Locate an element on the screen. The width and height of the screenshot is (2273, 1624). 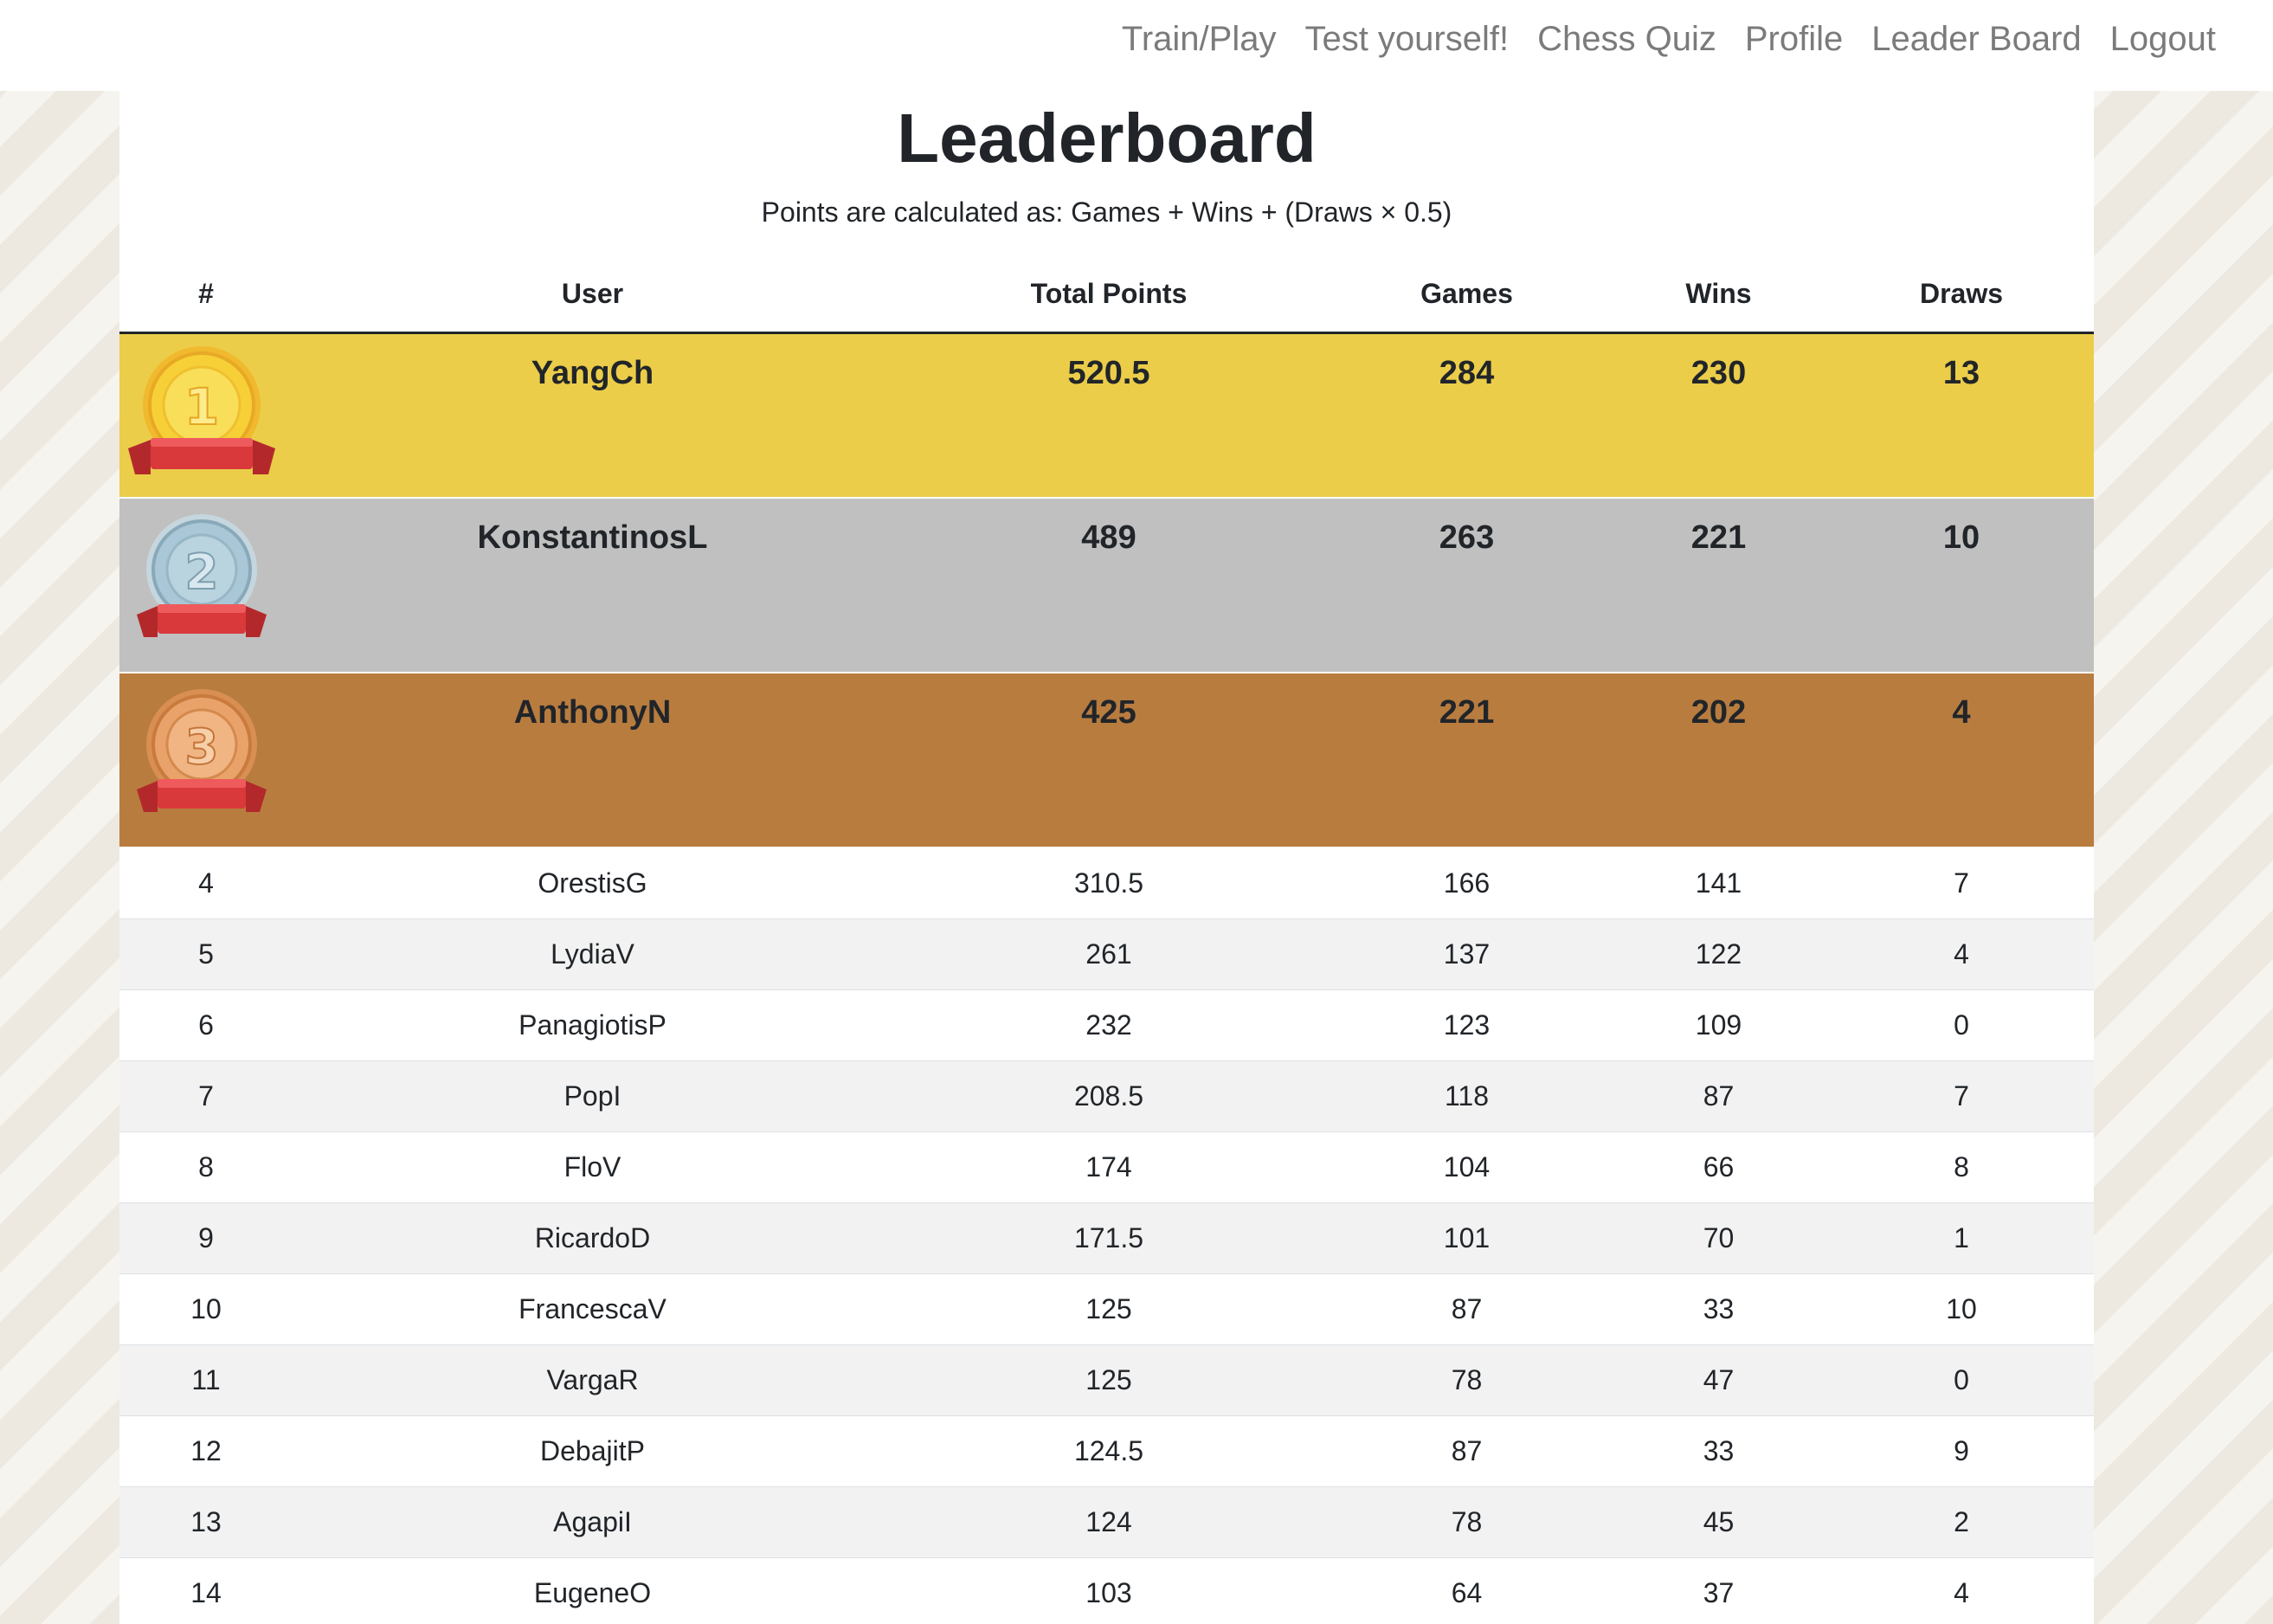
user-name: VargaR is located at coordinates (592, 1380).